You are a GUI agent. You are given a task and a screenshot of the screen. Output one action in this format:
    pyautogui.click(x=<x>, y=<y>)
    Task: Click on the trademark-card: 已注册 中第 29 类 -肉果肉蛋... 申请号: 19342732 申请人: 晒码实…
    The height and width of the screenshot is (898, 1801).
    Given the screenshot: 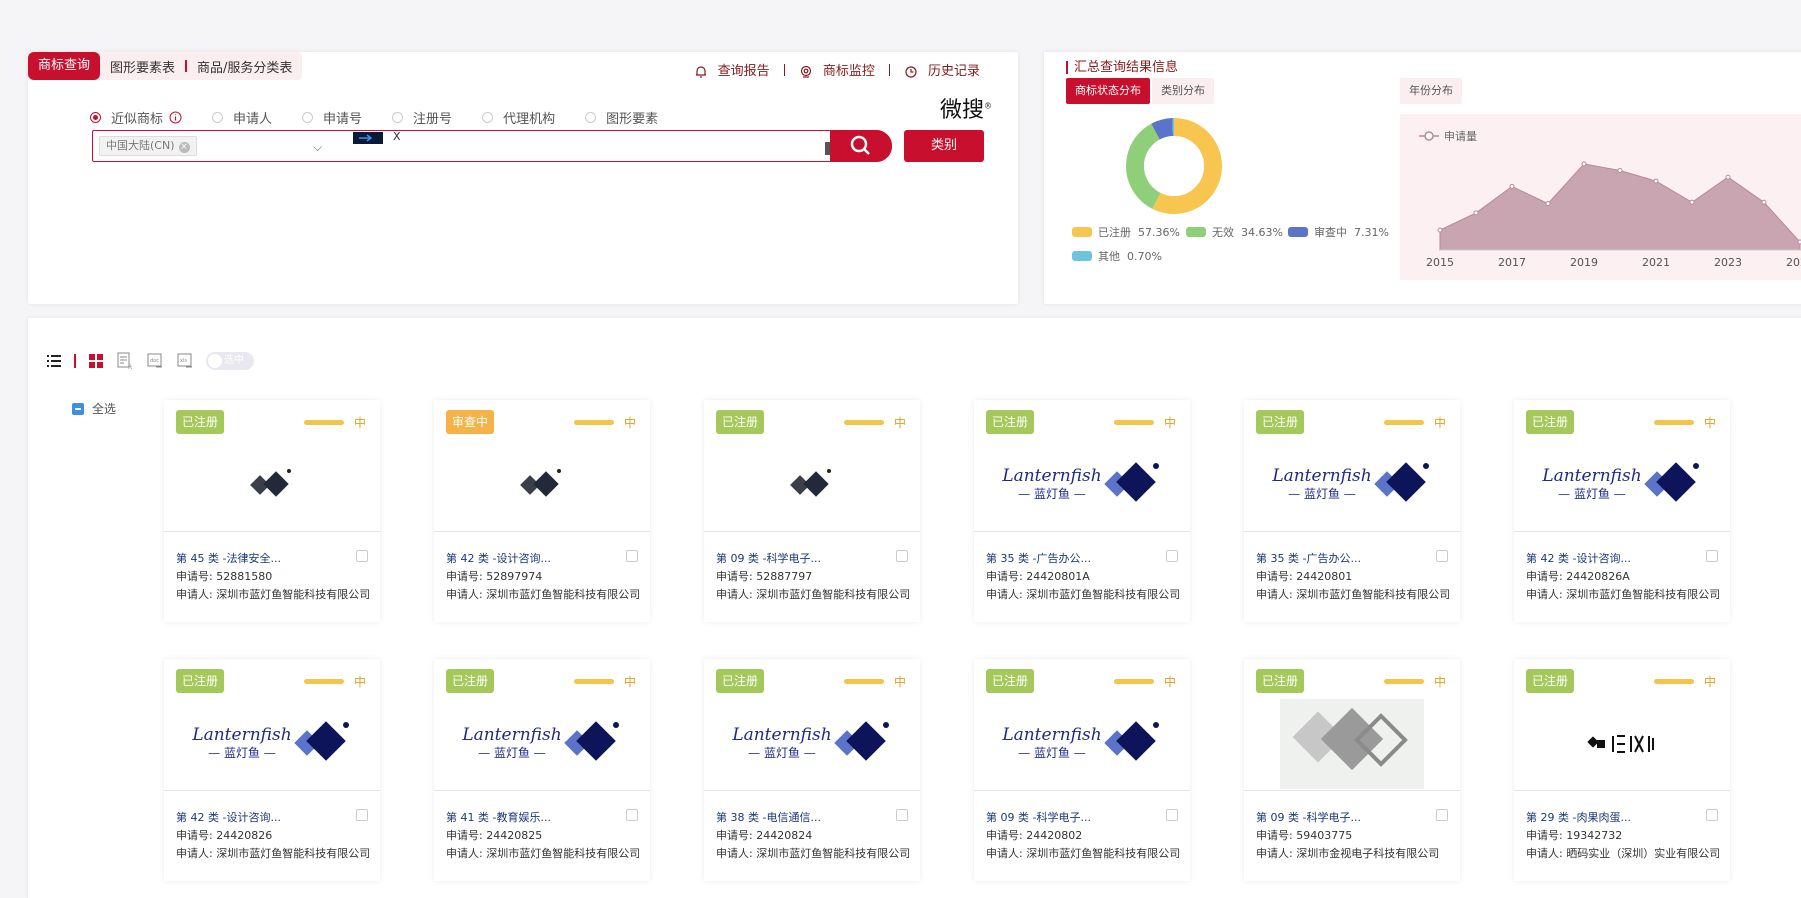 What is the action you would take?
    pyautogui.click(x=1622, y=770)
    